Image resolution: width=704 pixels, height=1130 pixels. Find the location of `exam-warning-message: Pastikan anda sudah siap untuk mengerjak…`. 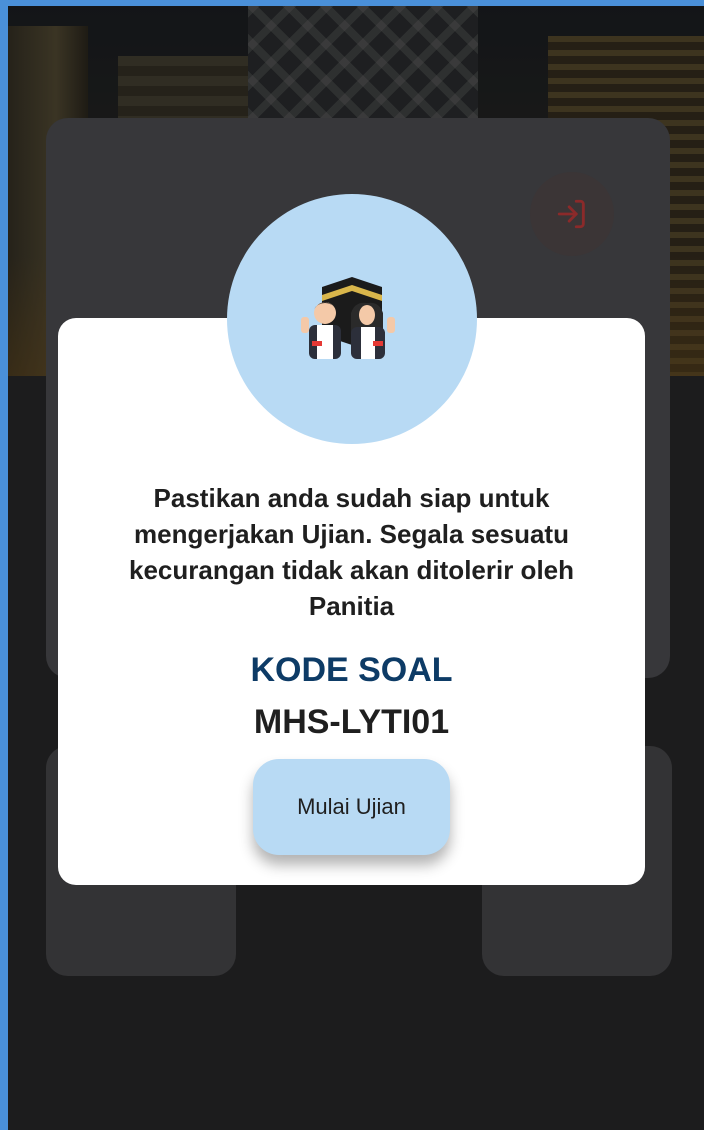

exam-warning-message: Pastikan anda sudah siap untuk mengerjak… is located at coordinates (351, 552).